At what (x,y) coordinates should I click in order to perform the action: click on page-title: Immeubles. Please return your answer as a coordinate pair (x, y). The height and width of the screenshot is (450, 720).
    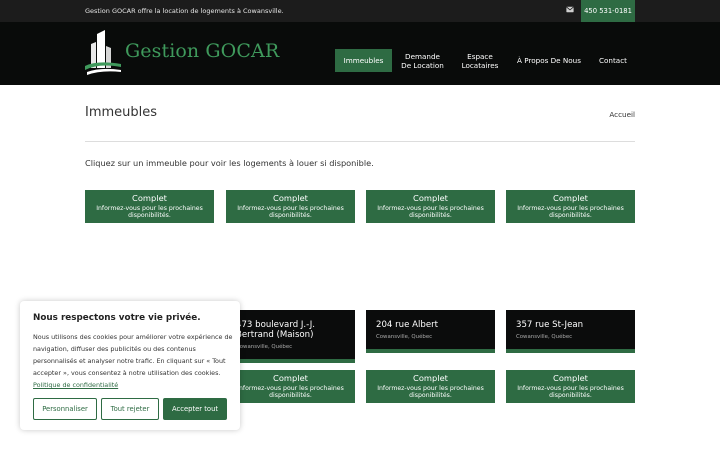
    Looking at the image, I should click on (121, 112).